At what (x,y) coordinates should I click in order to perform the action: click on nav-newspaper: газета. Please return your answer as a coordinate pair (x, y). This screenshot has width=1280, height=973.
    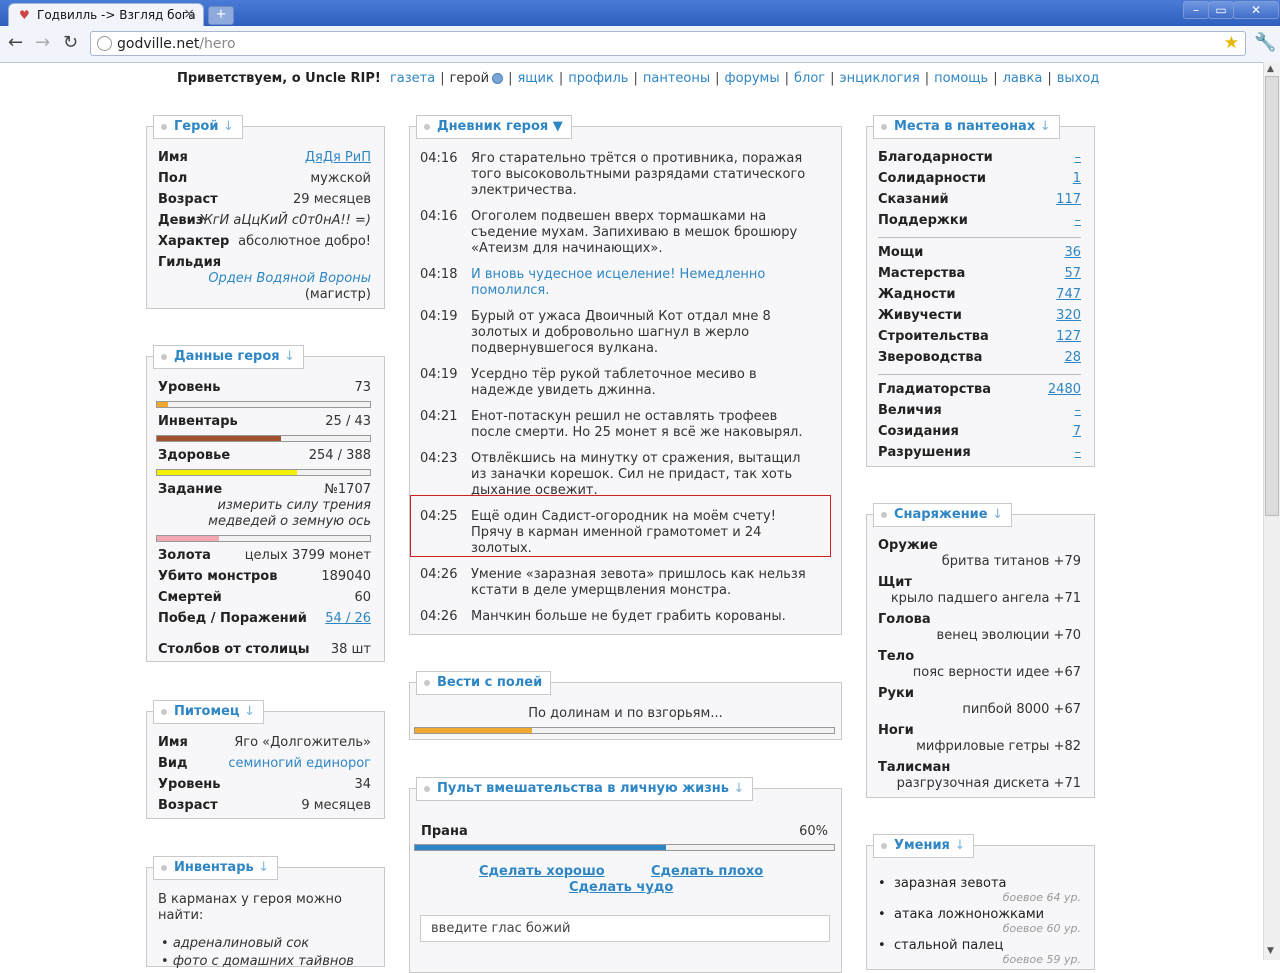
    Looking at the image, I should click on (412, 78).